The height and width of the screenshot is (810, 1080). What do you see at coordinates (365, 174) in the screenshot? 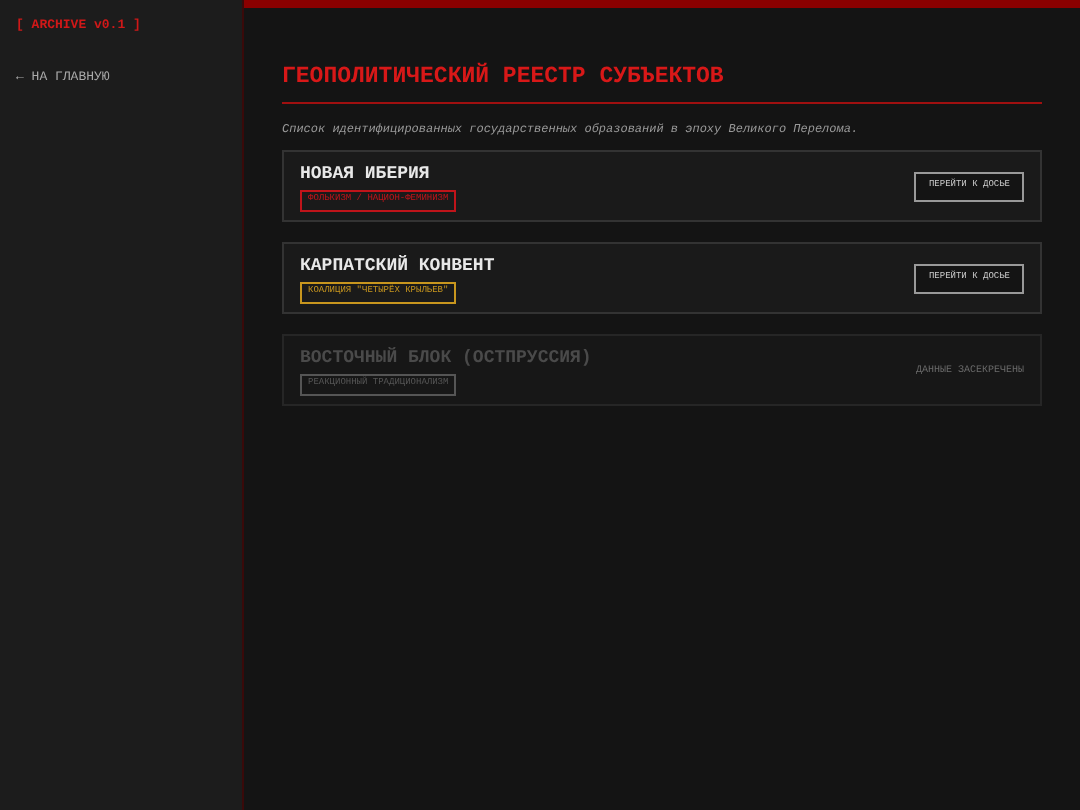
I see `entity-name: НОВАЯ ИБЕРИЯ` at bounding box center [365, 174].